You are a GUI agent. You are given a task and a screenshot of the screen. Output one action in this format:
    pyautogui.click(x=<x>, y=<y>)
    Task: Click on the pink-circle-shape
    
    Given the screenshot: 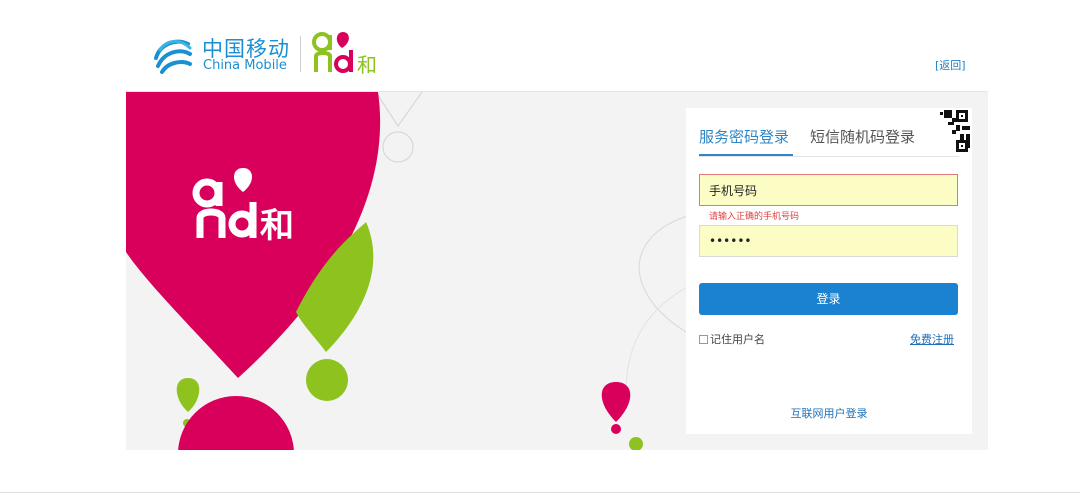 What is the action you would take?
    pyautogui.click(x=236, y=423)
    